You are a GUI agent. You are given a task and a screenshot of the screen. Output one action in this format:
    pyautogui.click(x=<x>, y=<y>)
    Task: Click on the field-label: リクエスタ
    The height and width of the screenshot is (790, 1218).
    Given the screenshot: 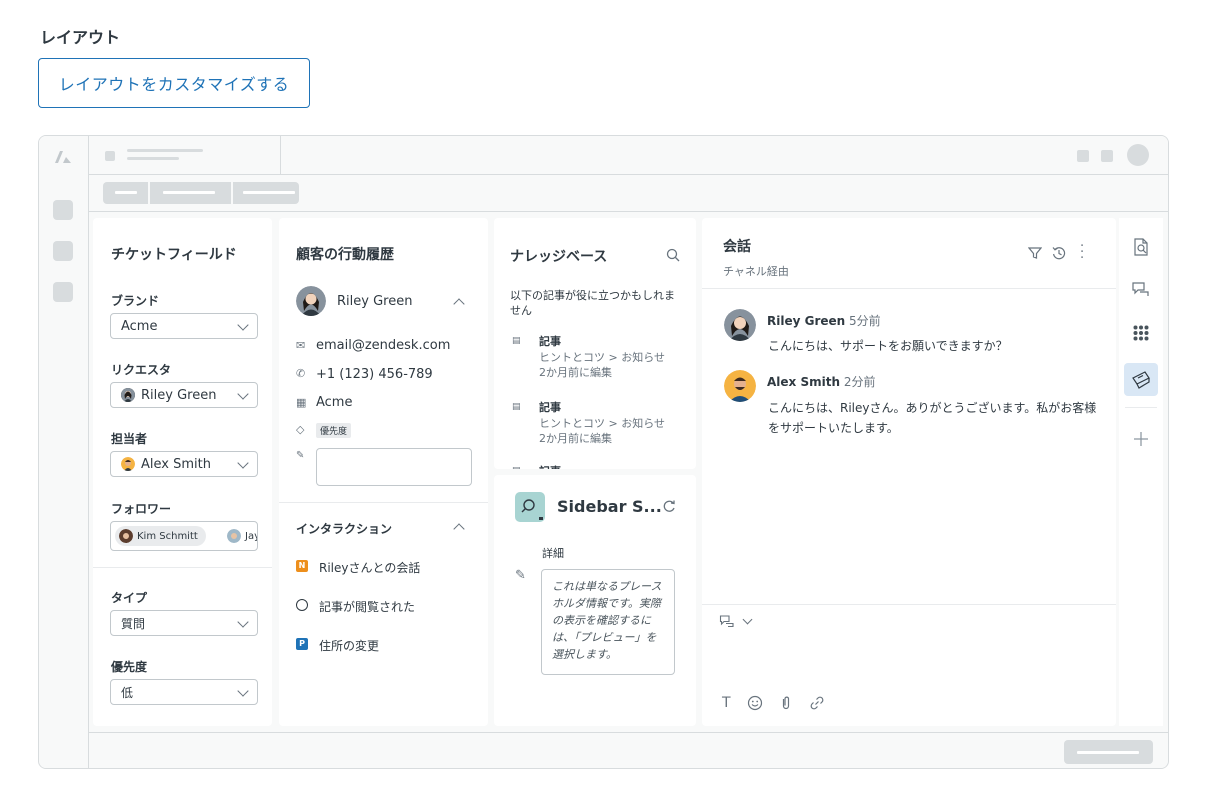 What is the action you would take?
    pyautogui.click(x=141, y=370)
    